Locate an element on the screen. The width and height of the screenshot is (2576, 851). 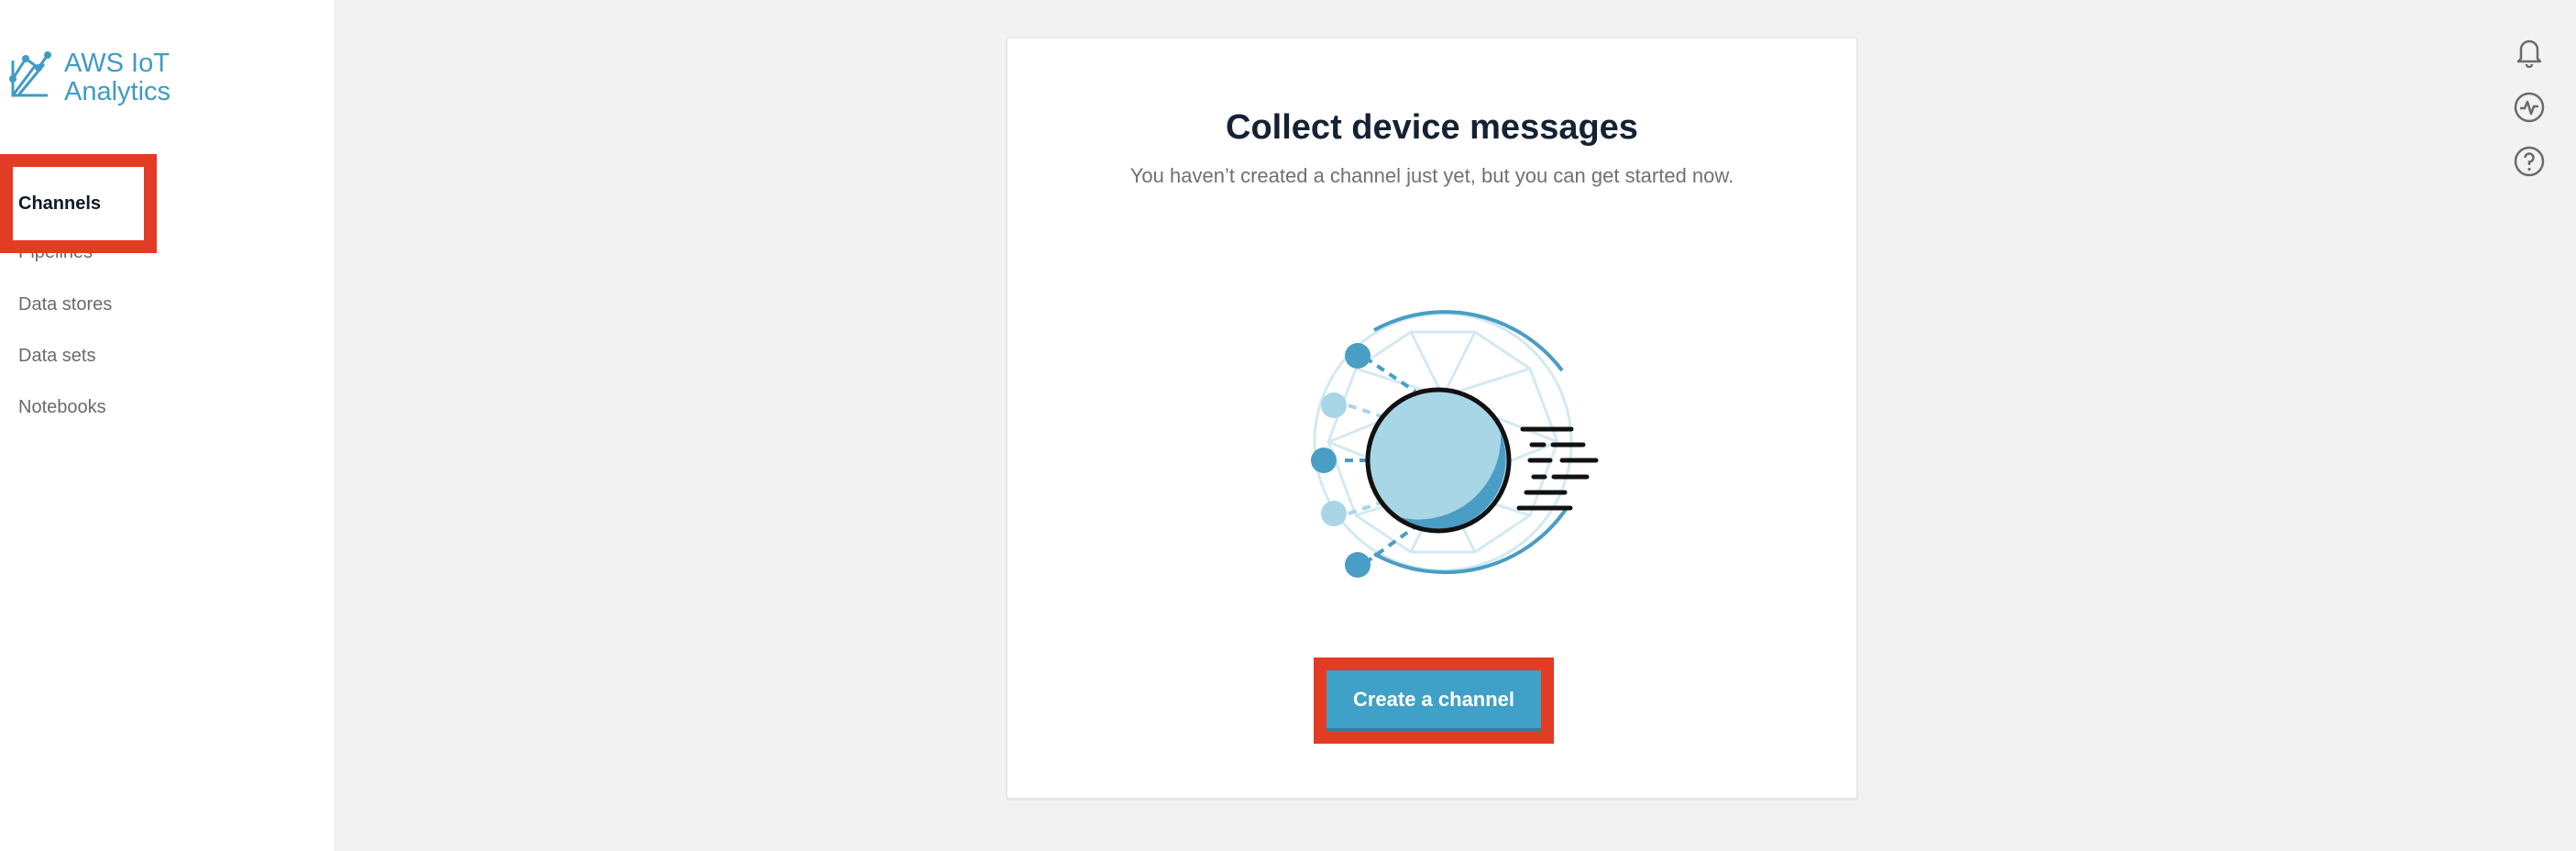
create-channel-highlight: Create a channel is located at coordinates (1434, 701).